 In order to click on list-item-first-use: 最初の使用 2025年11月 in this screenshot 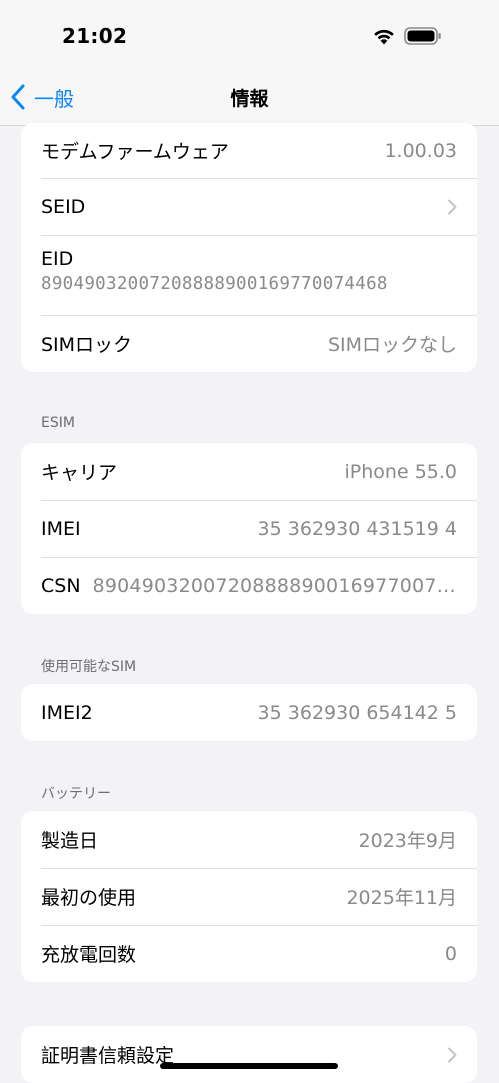, I will do `click(249, 896)`.